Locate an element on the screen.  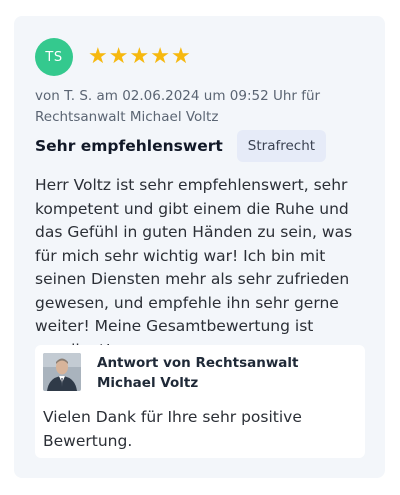
review-header: TS ★ ★ ★ ★ ★ is located at coordinates (113, 57).